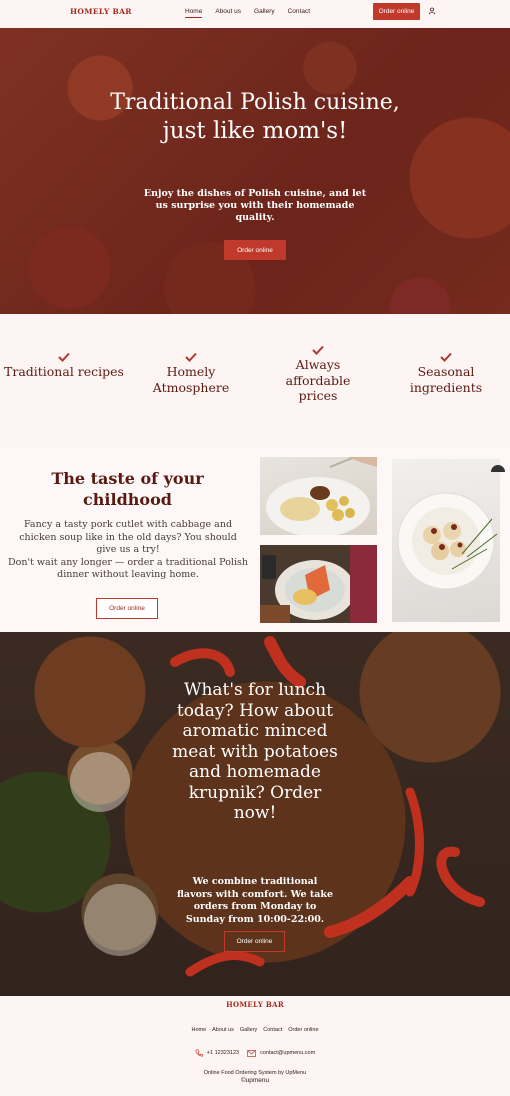 This screenshot has height=1096, width=510. Describe the element at coordinates (247, 13) in the screenshot. I see `main-nav: Home About us Gallery Contact` at that location.